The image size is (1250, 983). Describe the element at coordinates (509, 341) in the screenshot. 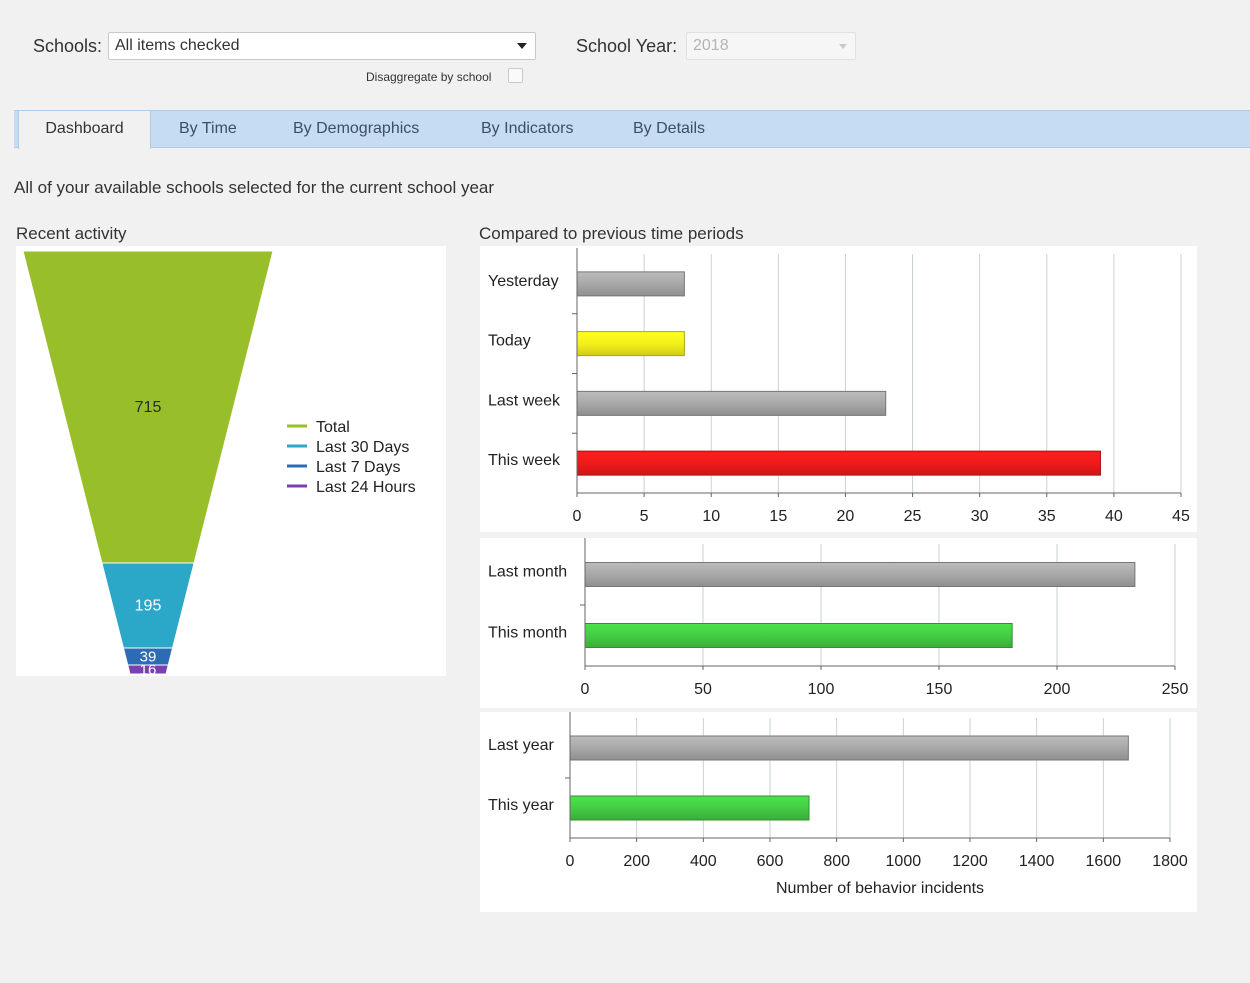

I see `category-label-today: Today` at that location.